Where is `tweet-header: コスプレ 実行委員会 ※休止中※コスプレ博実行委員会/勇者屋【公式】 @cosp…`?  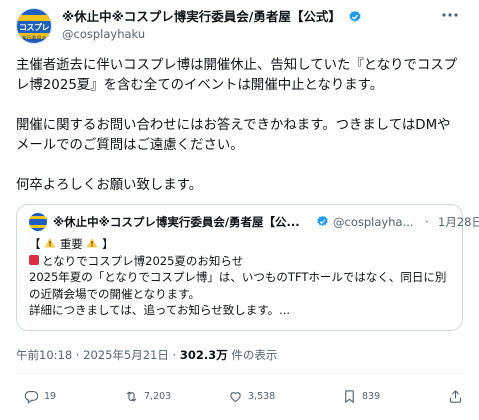 tweet-header: コスプレ 実行委員会 ※休止中※コスプレ博実行委員会/勇者屋【公式】 @cosp… is located at coordinates (239, 26).